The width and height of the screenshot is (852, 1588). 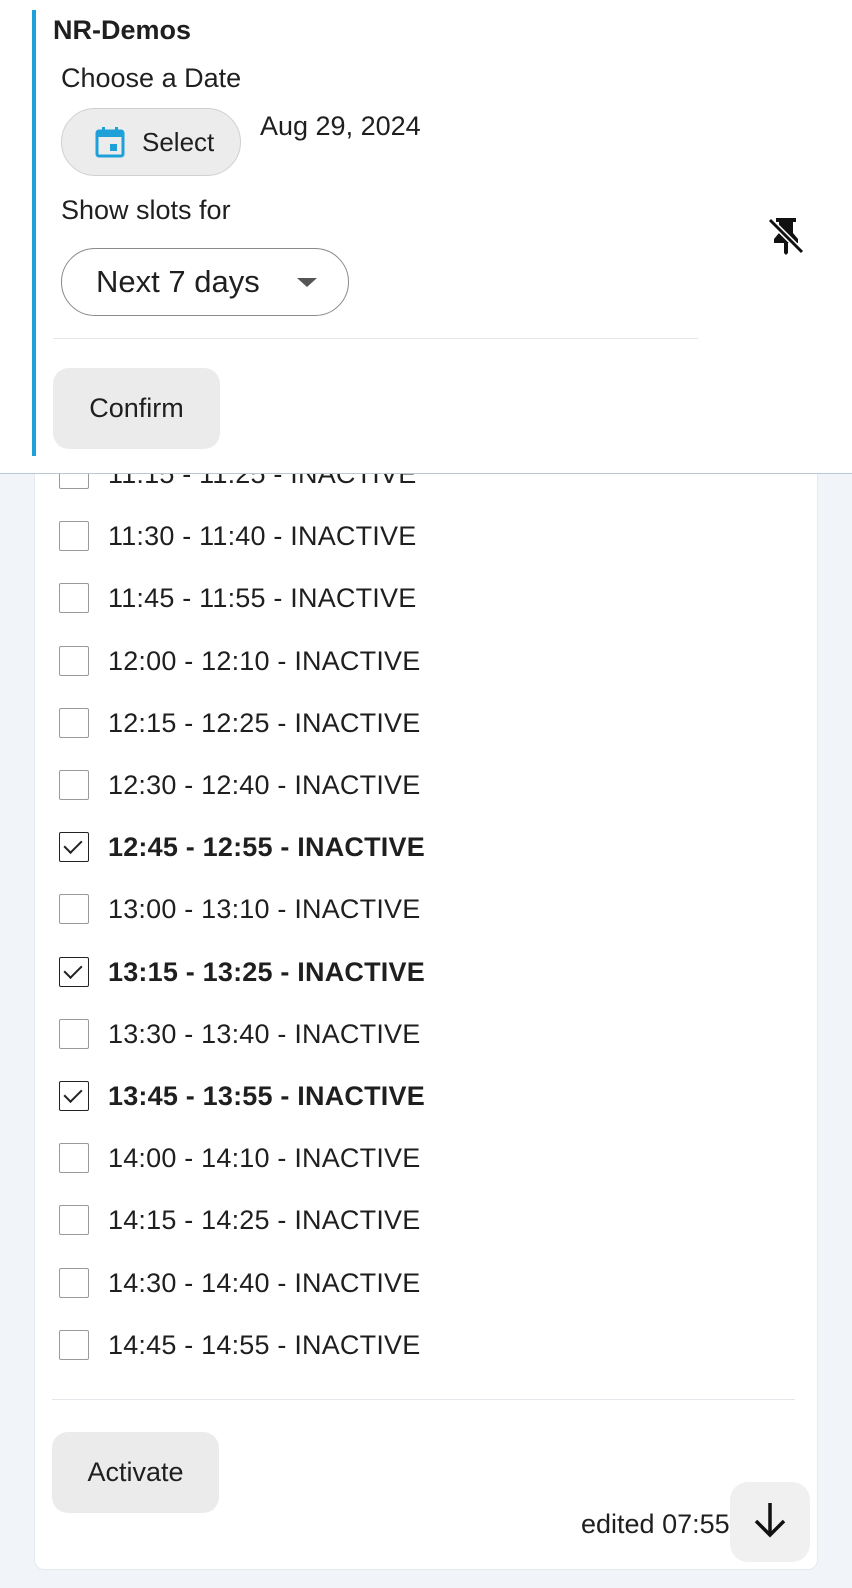 I want to click on slot-row: 12:45 - 12:55 - INACTIVE, so click(x=242, y=847).